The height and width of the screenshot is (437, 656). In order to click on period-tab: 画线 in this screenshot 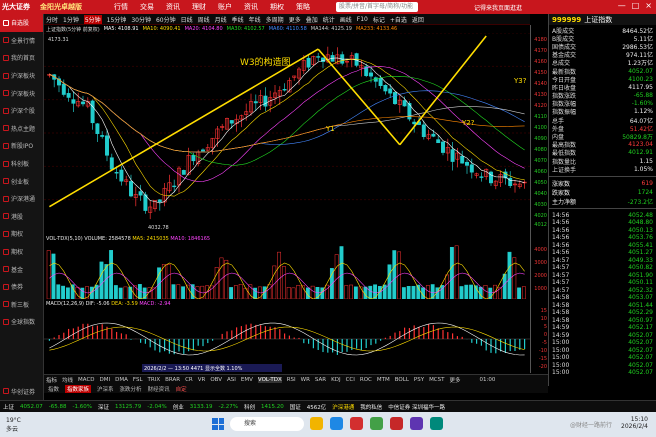, I will do `click(346, 19)`.